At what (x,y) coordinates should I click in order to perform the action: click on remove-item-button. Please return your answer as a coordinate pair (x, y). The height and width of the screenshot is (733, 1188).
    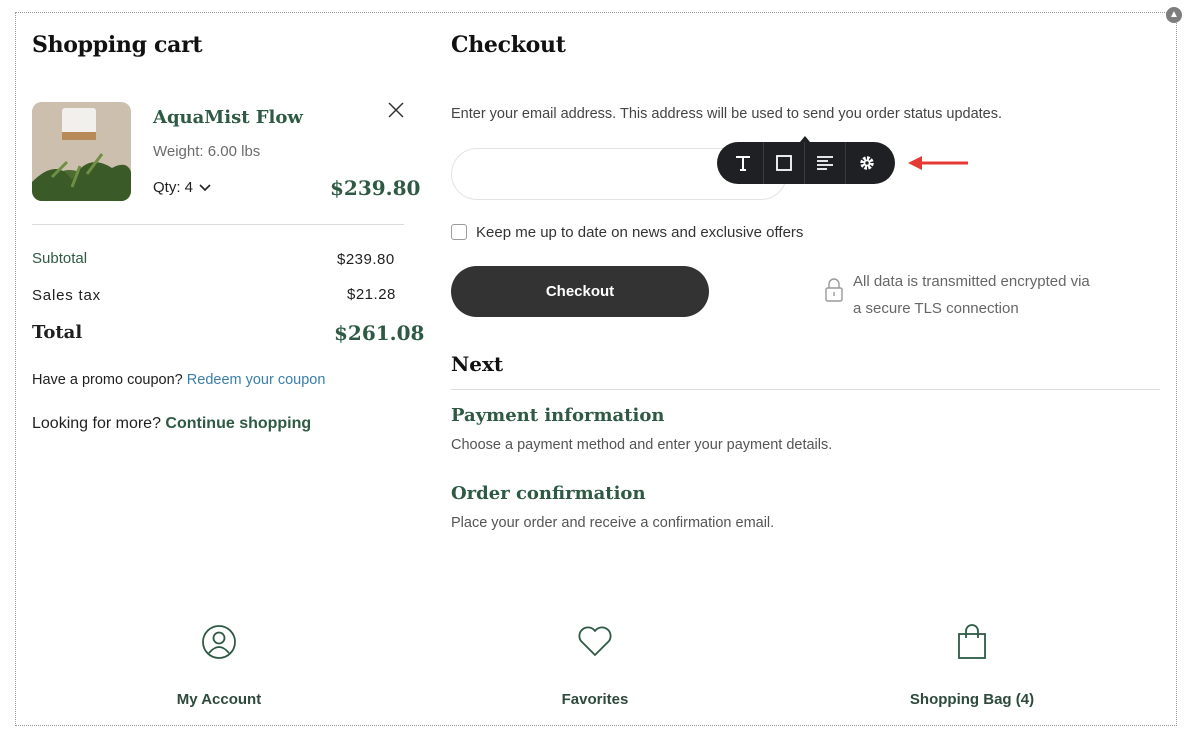
    Looking at the image, I should click on (396, 110).